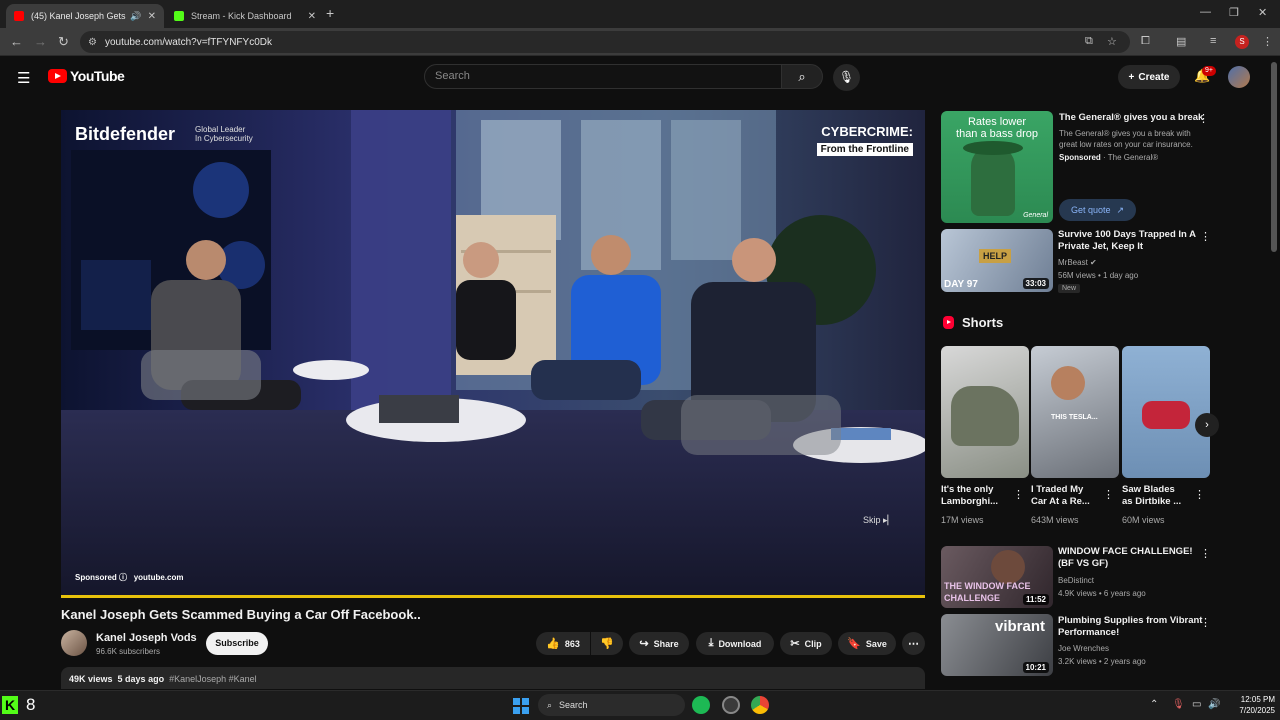  Describe the element at coordinates (563, 643) in the screenshot. I see `like-button: 👍 863` at that location.